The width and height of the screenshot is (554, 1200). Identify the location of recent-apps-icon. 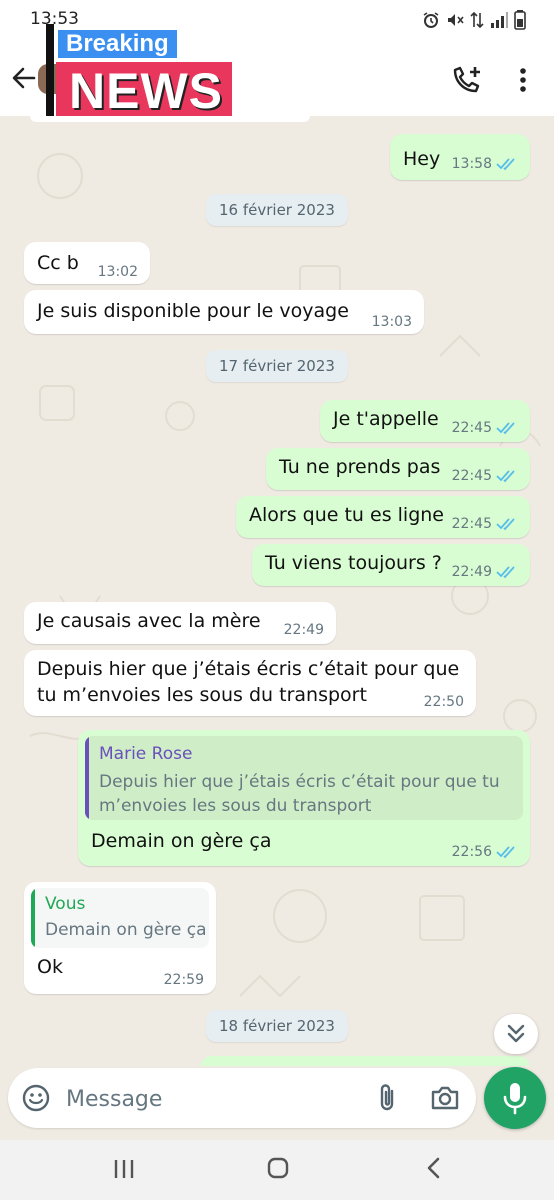
(124, 1169).